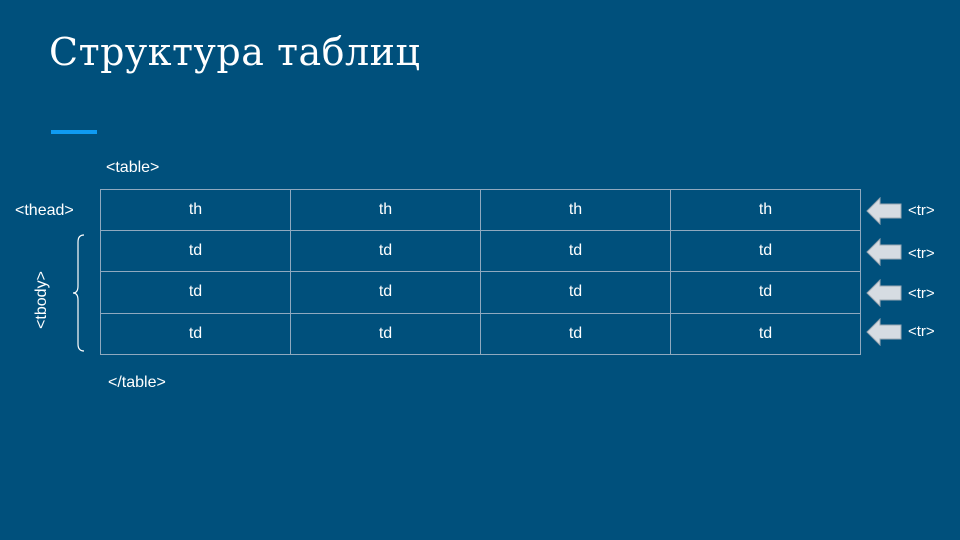  What do you see at coordinates (74, 132) in the screenshot?
I see `title-accent-bar` at bounding box center [74, 132].